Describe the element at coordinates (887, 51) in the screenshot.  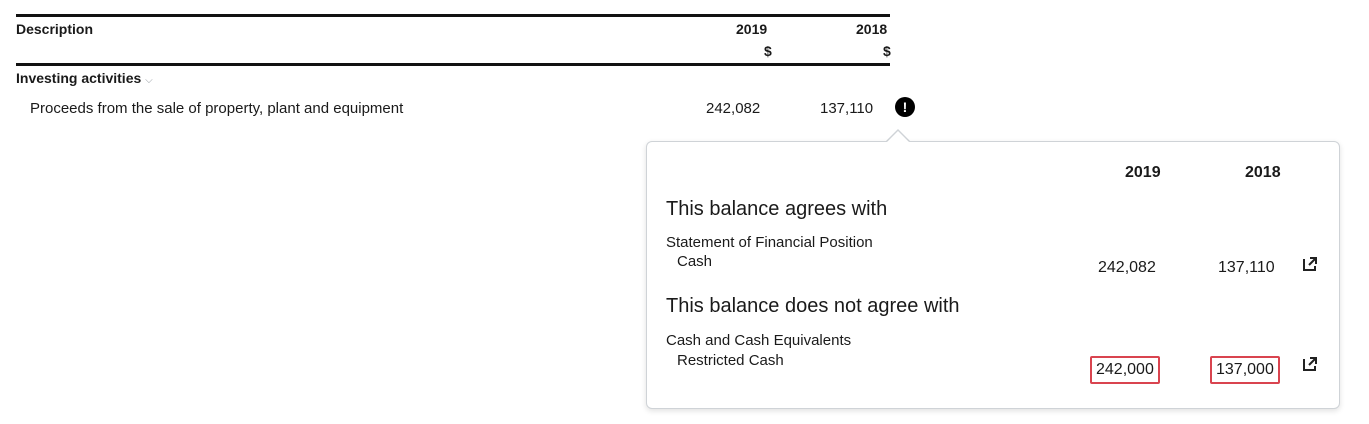
I see `currency-2018: $` at that location.